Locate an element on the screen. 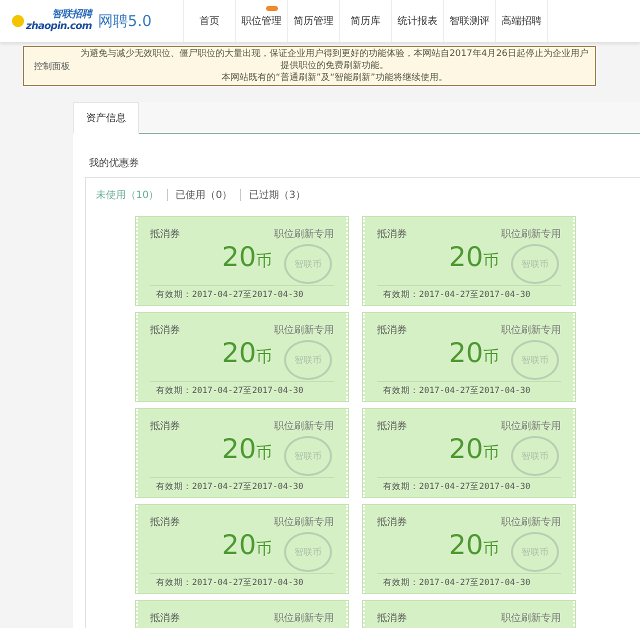  notice-text: 为避免与减少无效职位、僵尸职位的大量出现，保证企业用户得到更好的功能体验，本网站自2017年4月26日起停止为企业用户提供职位的免费刷新功能。 is located at coordinates (334, 60).